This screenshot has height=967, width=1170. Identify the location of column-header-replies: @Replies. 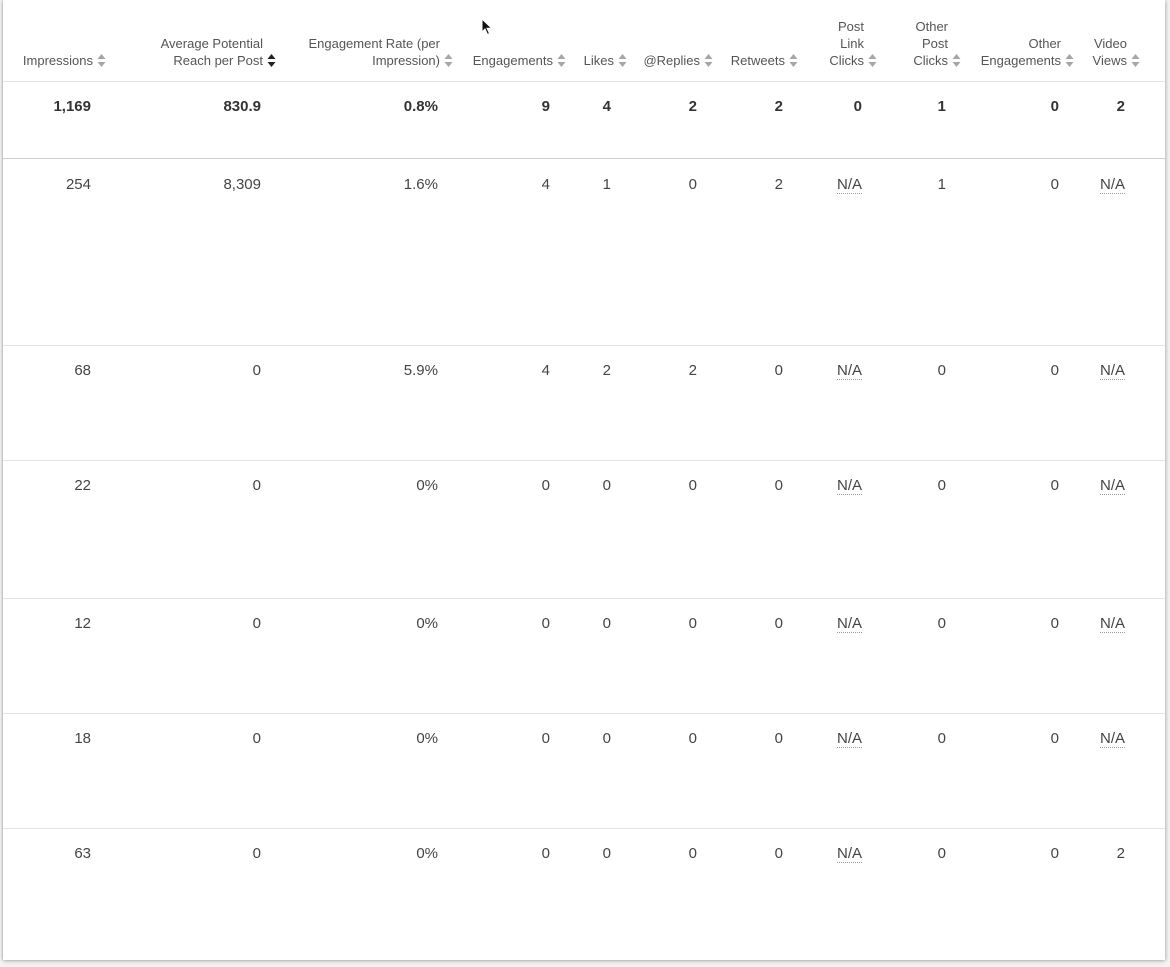
(678, 60).